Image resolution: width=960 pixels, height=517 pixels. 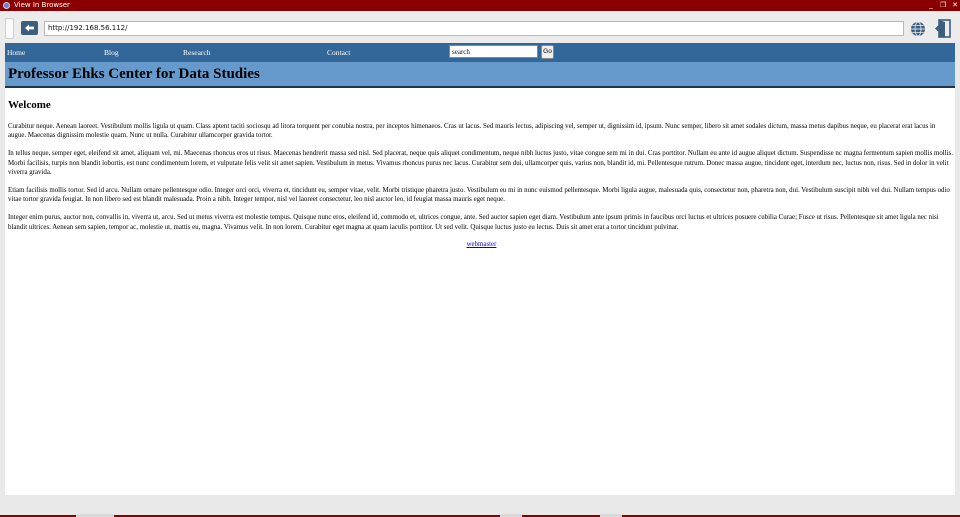 I want to click on window-titlebar: View In Browser _ ❐ ✕, so click(x=480, y=5).